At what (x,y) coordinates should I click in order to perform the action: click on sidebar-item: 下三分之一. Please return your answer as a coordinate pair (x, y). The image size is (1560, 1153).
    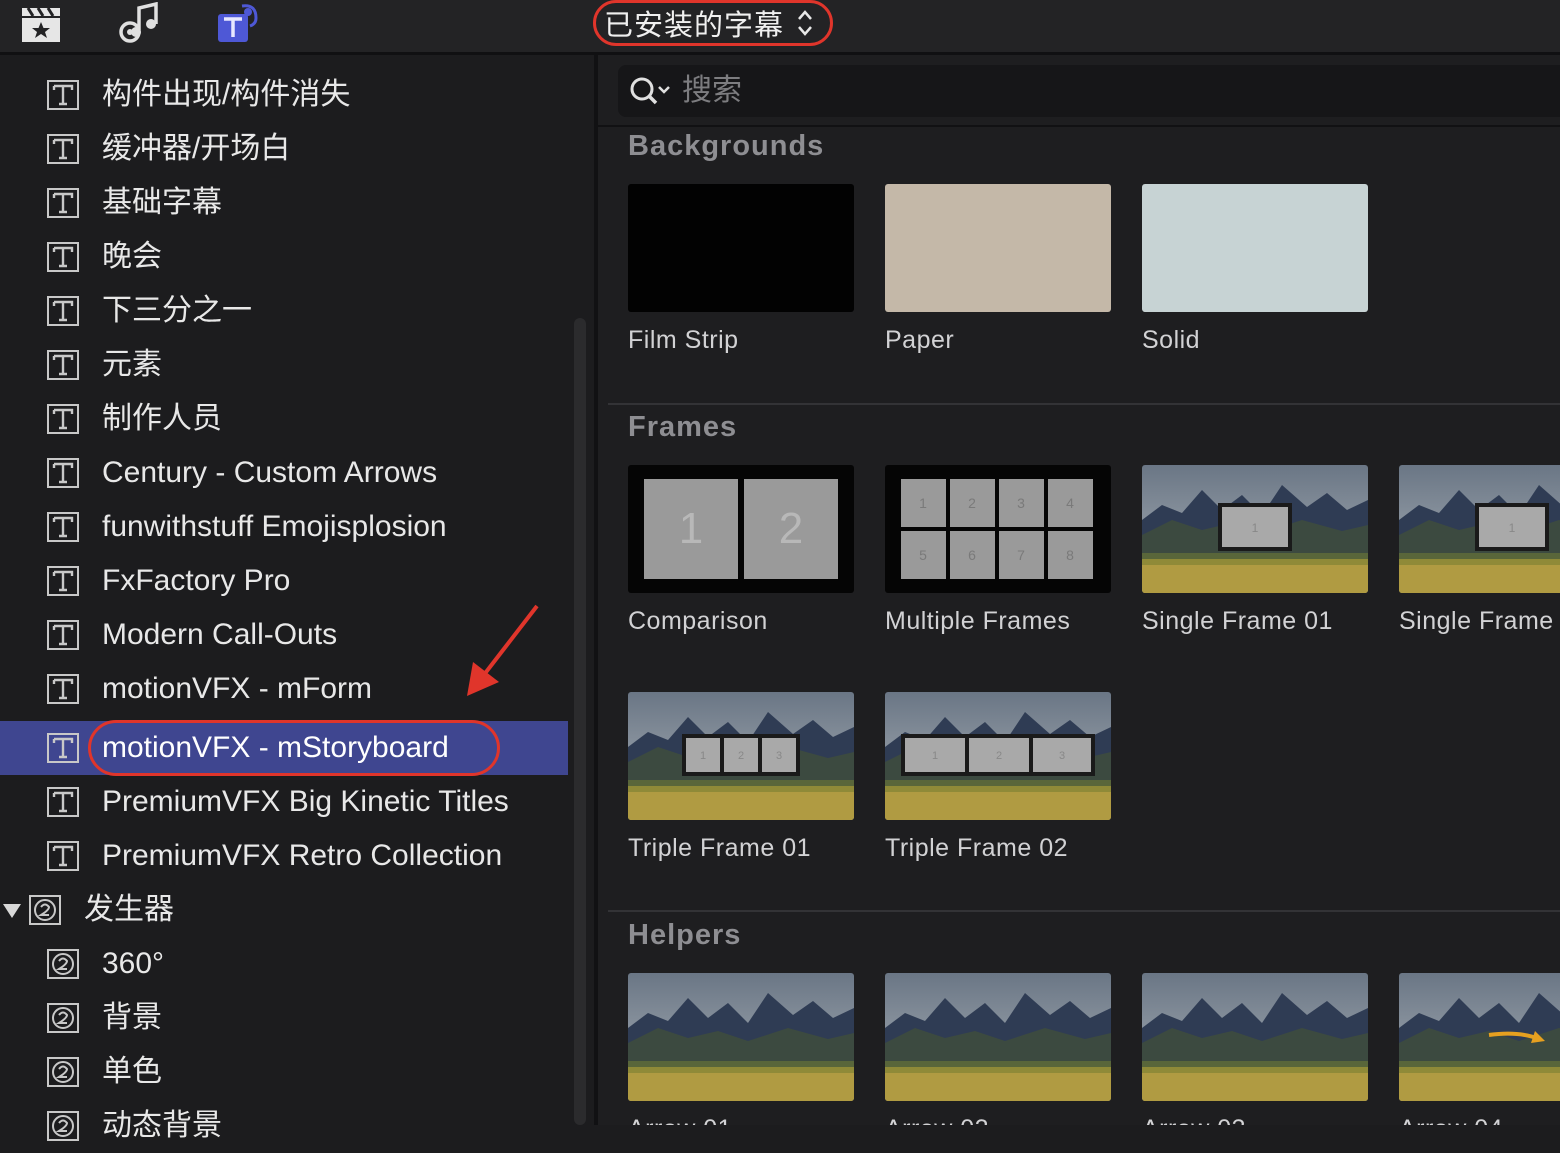
    Looking at the image, I should click on (284, 311).